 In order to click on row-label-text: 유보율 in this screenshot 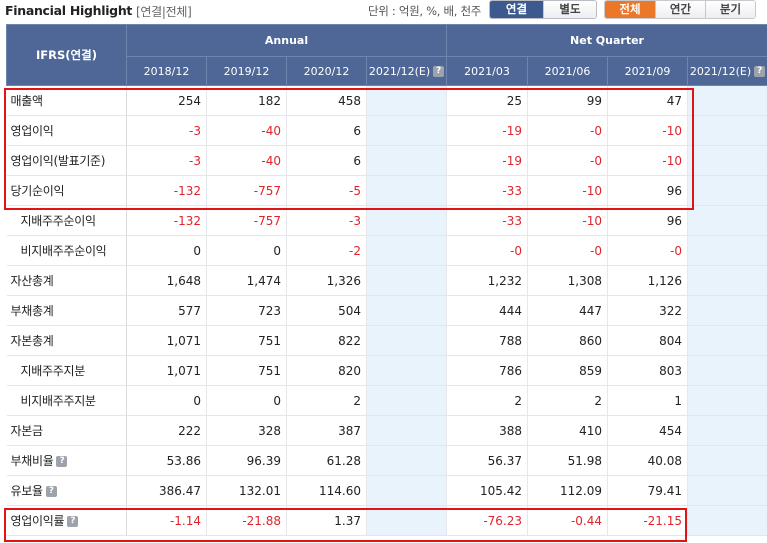, I will do `click(27, 491)`.